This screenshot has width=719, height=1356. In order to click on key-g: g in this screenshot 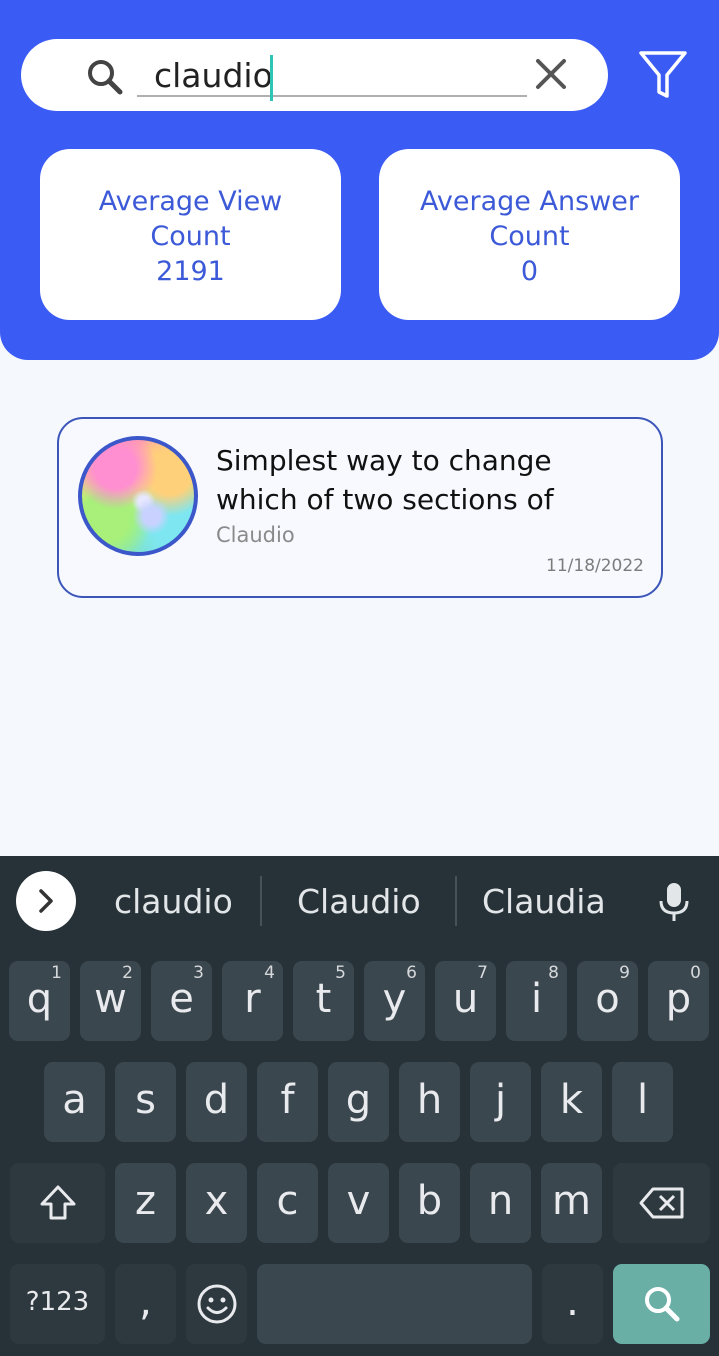, I will do `click(358, 1102)`.